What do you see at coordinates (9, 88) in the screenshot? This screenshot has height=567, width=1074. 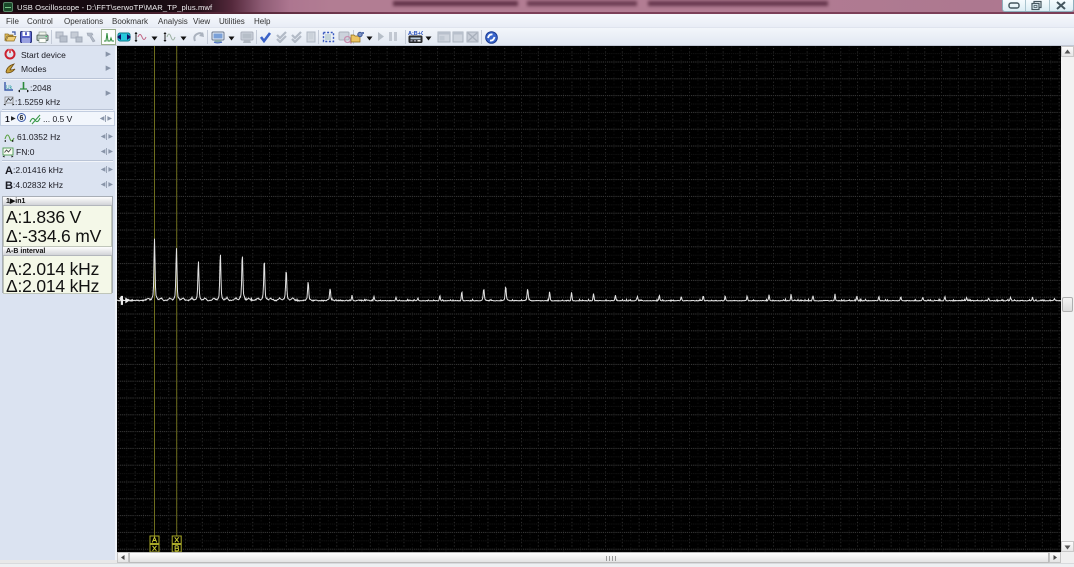 I see `svg-text: Uk` at bounding box center [9, 88].